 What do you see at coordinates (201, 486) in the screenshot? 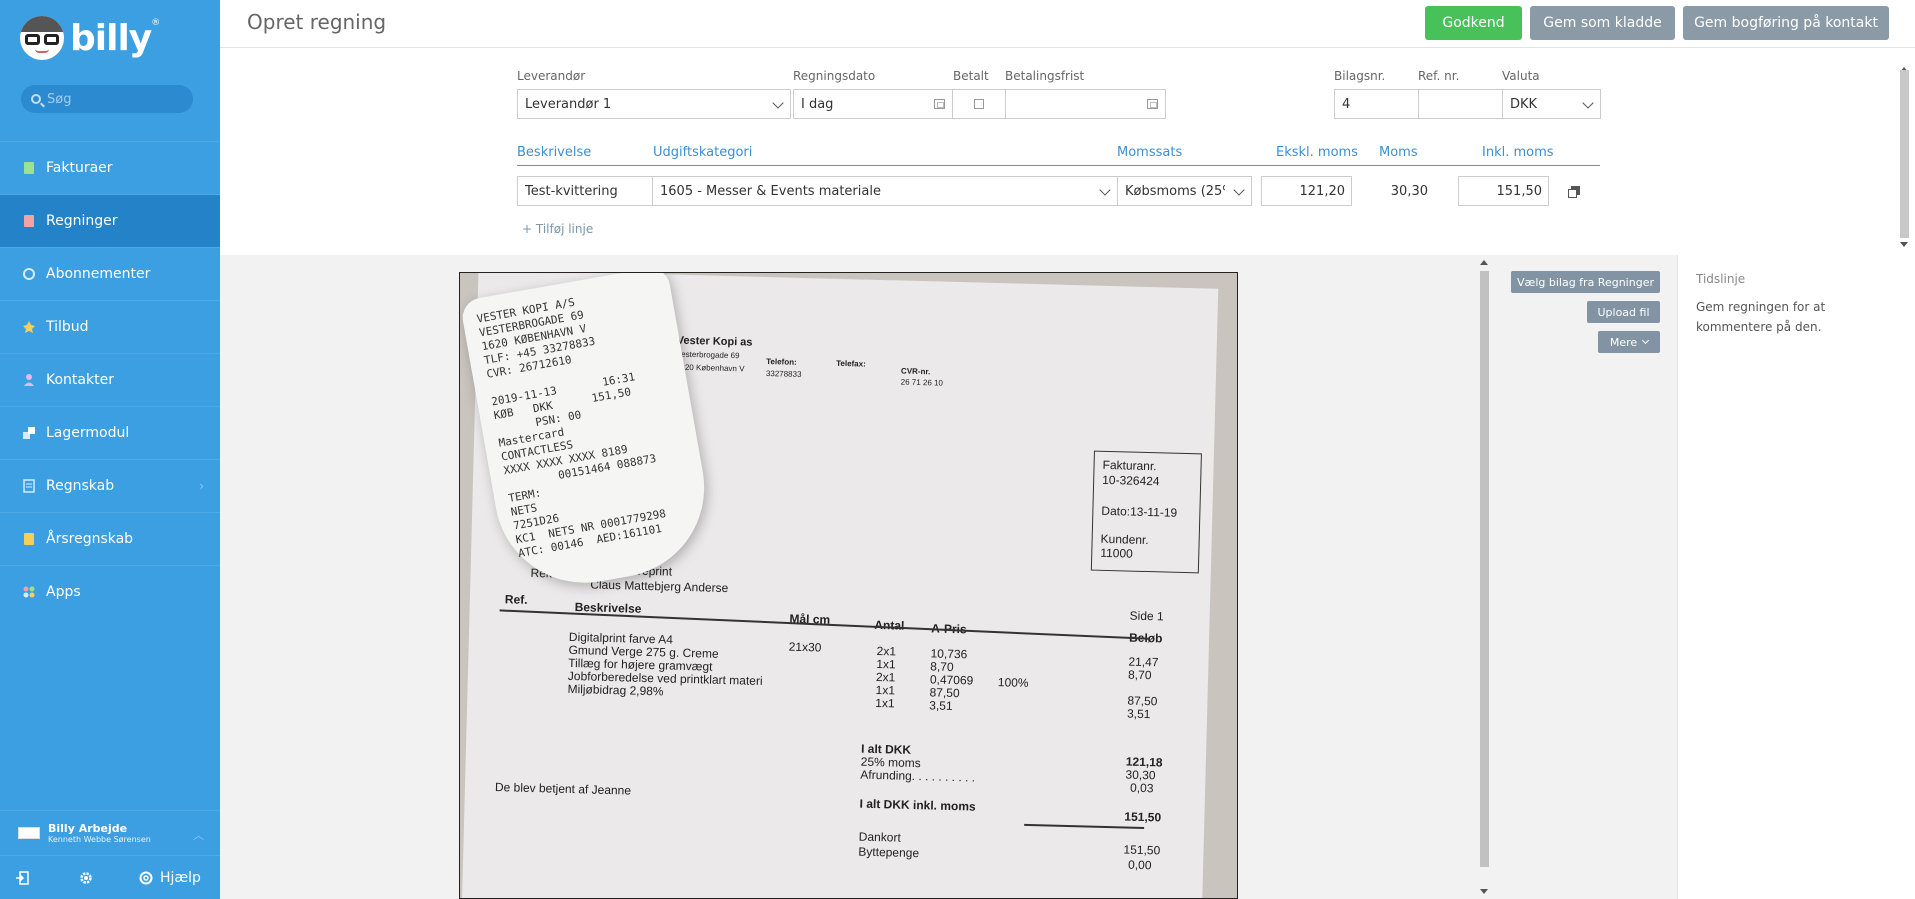
I see `chevron-right-icon: ›` at bounding box center [201, 486].